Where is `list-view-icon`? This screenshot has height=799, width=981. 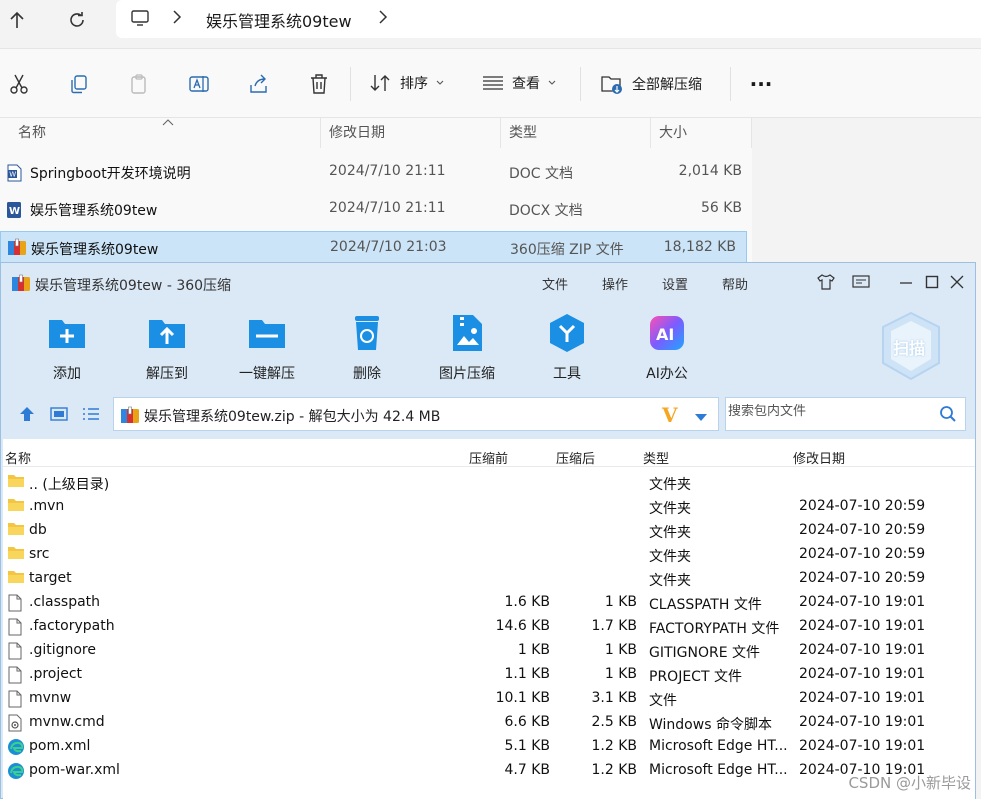 list-view-icon is located at coordinates (91, 414).